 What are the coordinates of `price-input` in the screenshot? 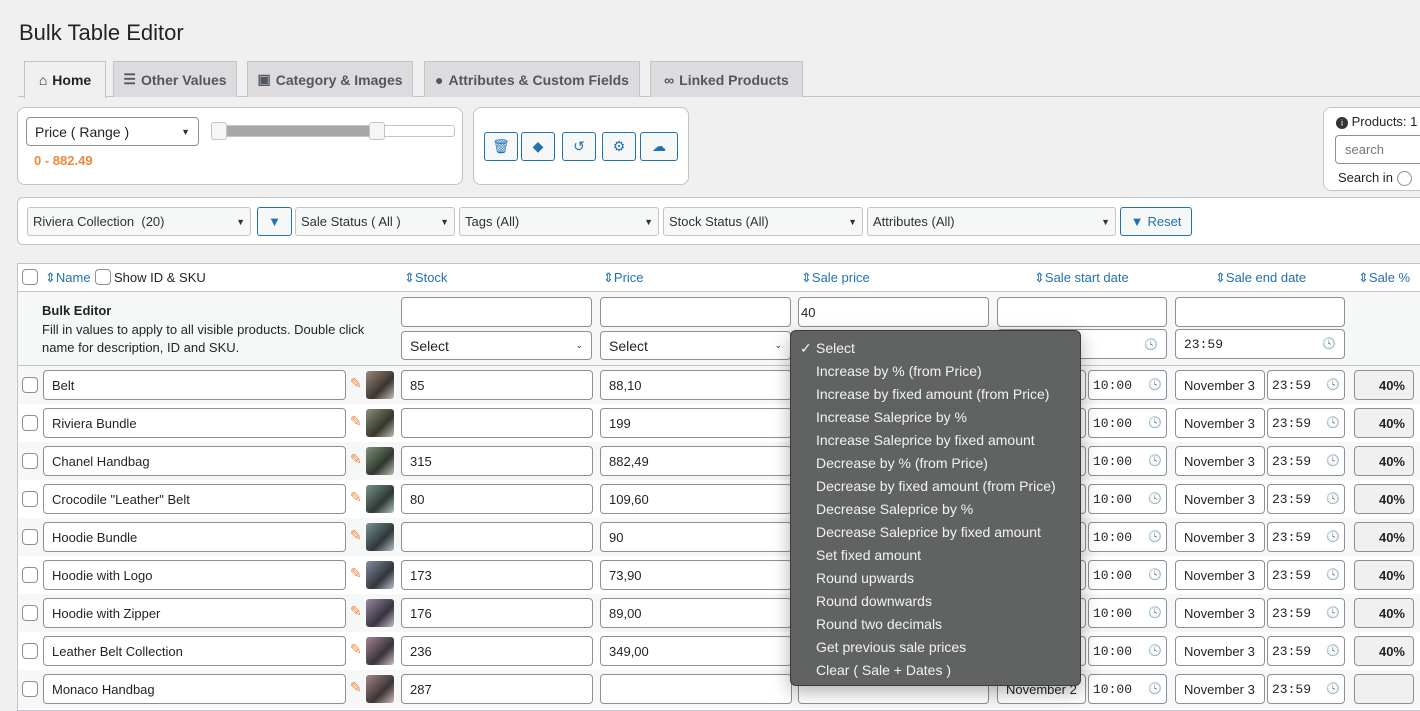 It's located at (696, 689).